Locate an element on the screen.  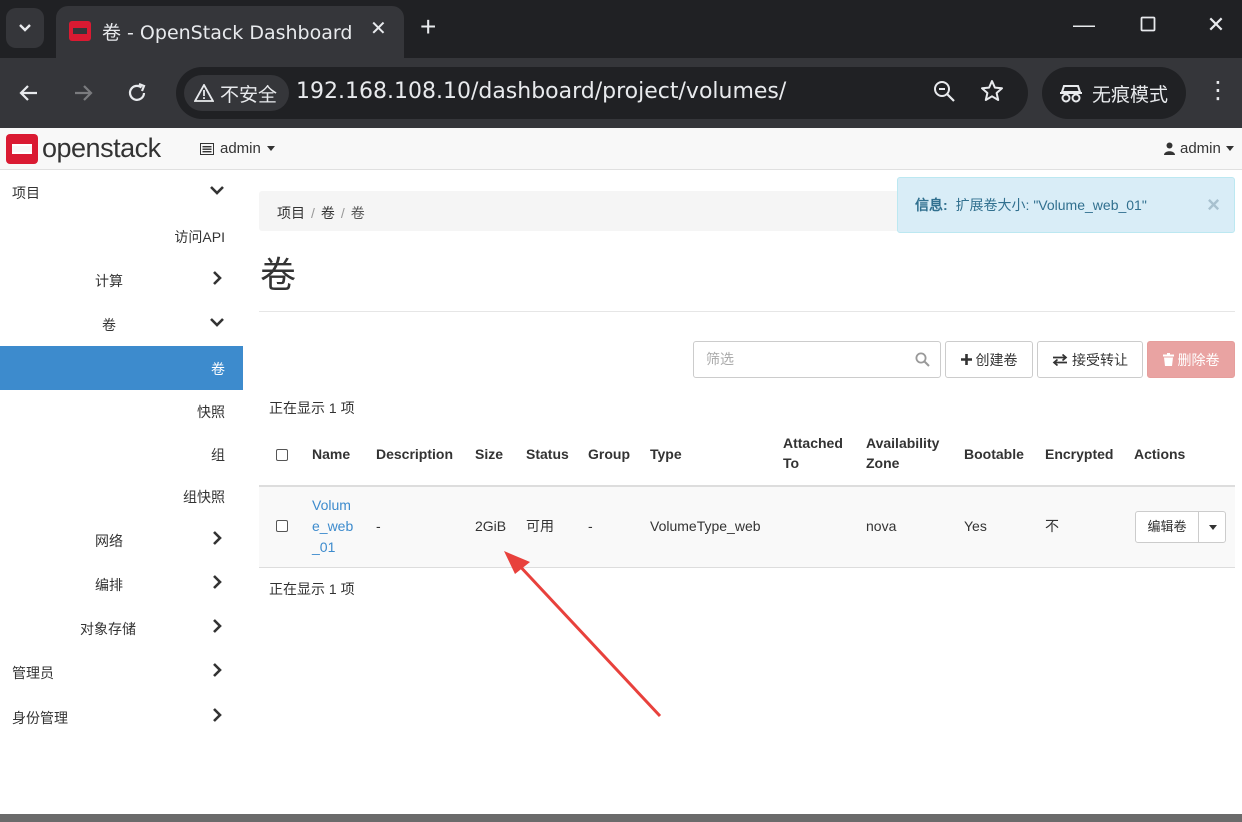
delete-volumes-label: 删除卷 is located at coordinates (1198, 359).